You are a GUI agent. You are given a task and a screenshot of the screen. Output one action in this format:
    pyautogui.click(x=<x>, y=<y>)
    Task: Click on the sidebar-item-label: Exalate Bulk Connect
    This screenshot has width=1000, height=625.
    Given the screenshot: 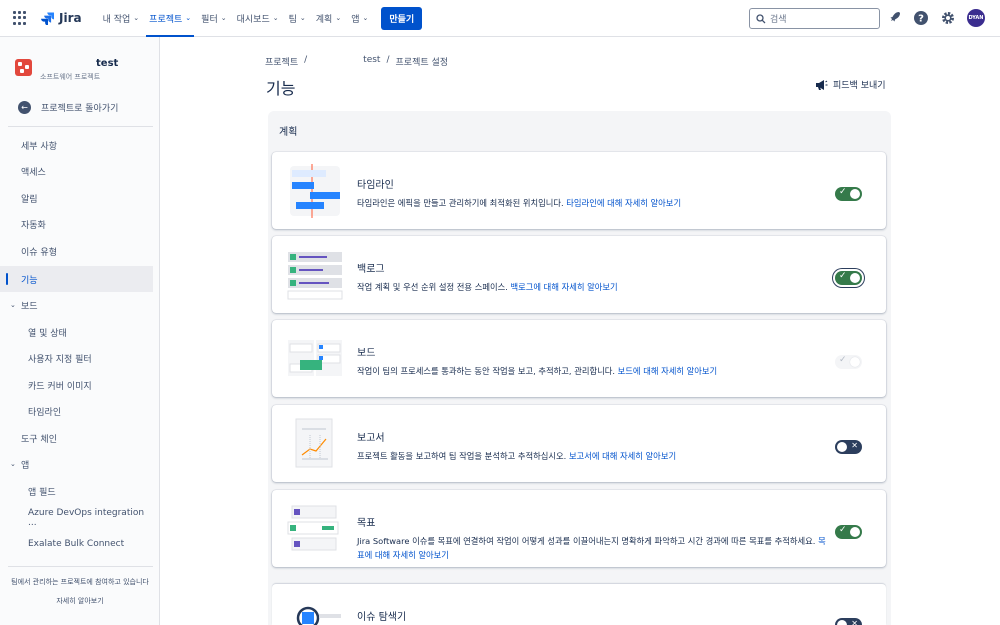 What is the action you would take?
    pyautogui.click(x=76, y=544)
    